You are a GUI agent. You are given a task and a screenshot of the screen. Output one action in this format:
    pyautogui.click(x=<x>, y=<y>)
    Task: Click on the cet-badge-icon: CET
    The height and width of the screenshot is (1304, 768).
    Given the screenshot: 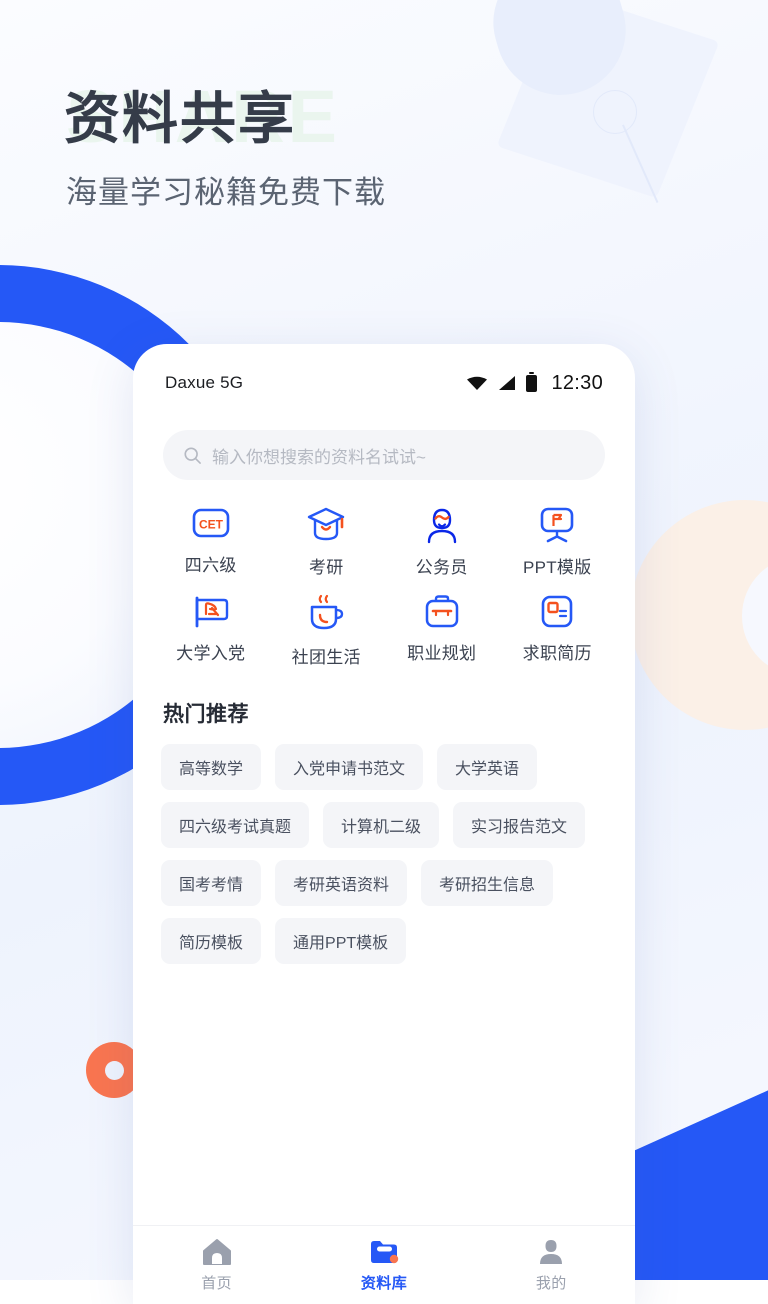 What is the action you would take?
    pyautogui.click(x=211, y=523)
    